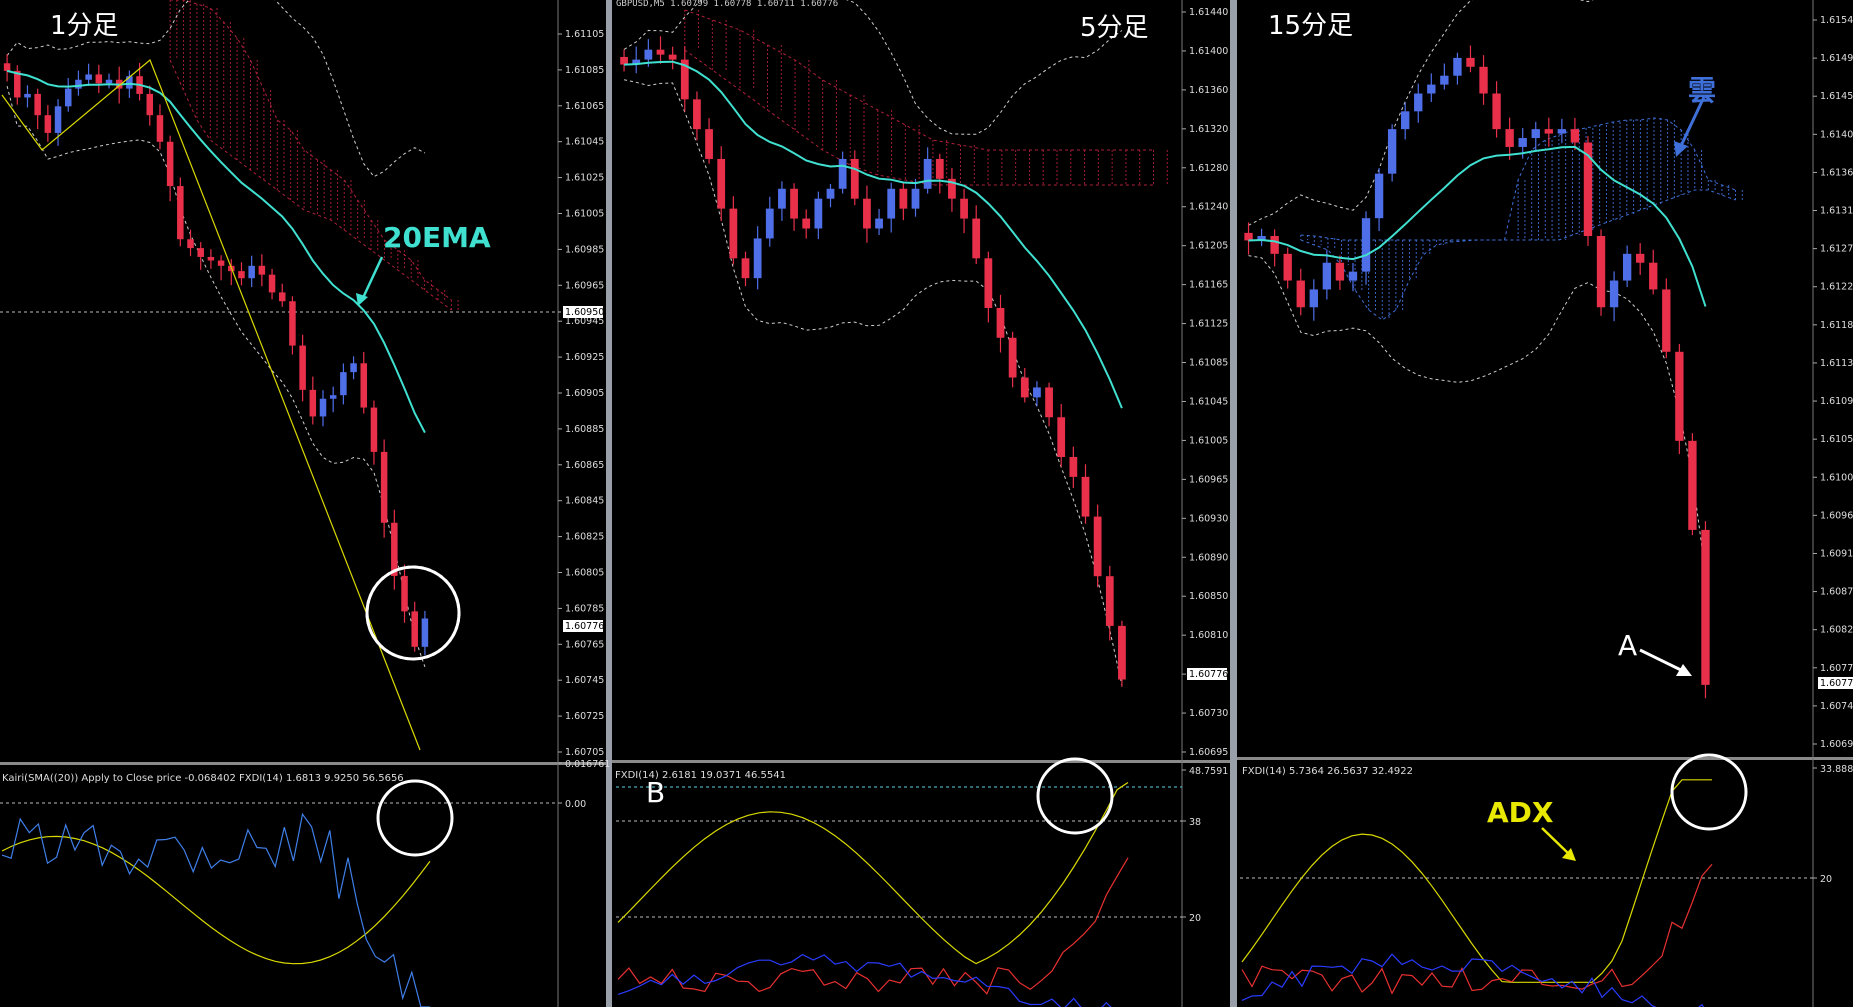 The height and width of the screenshot is (1007, 1853). I want to click on price-tick-label: 1.60870, so click(1836, 592).